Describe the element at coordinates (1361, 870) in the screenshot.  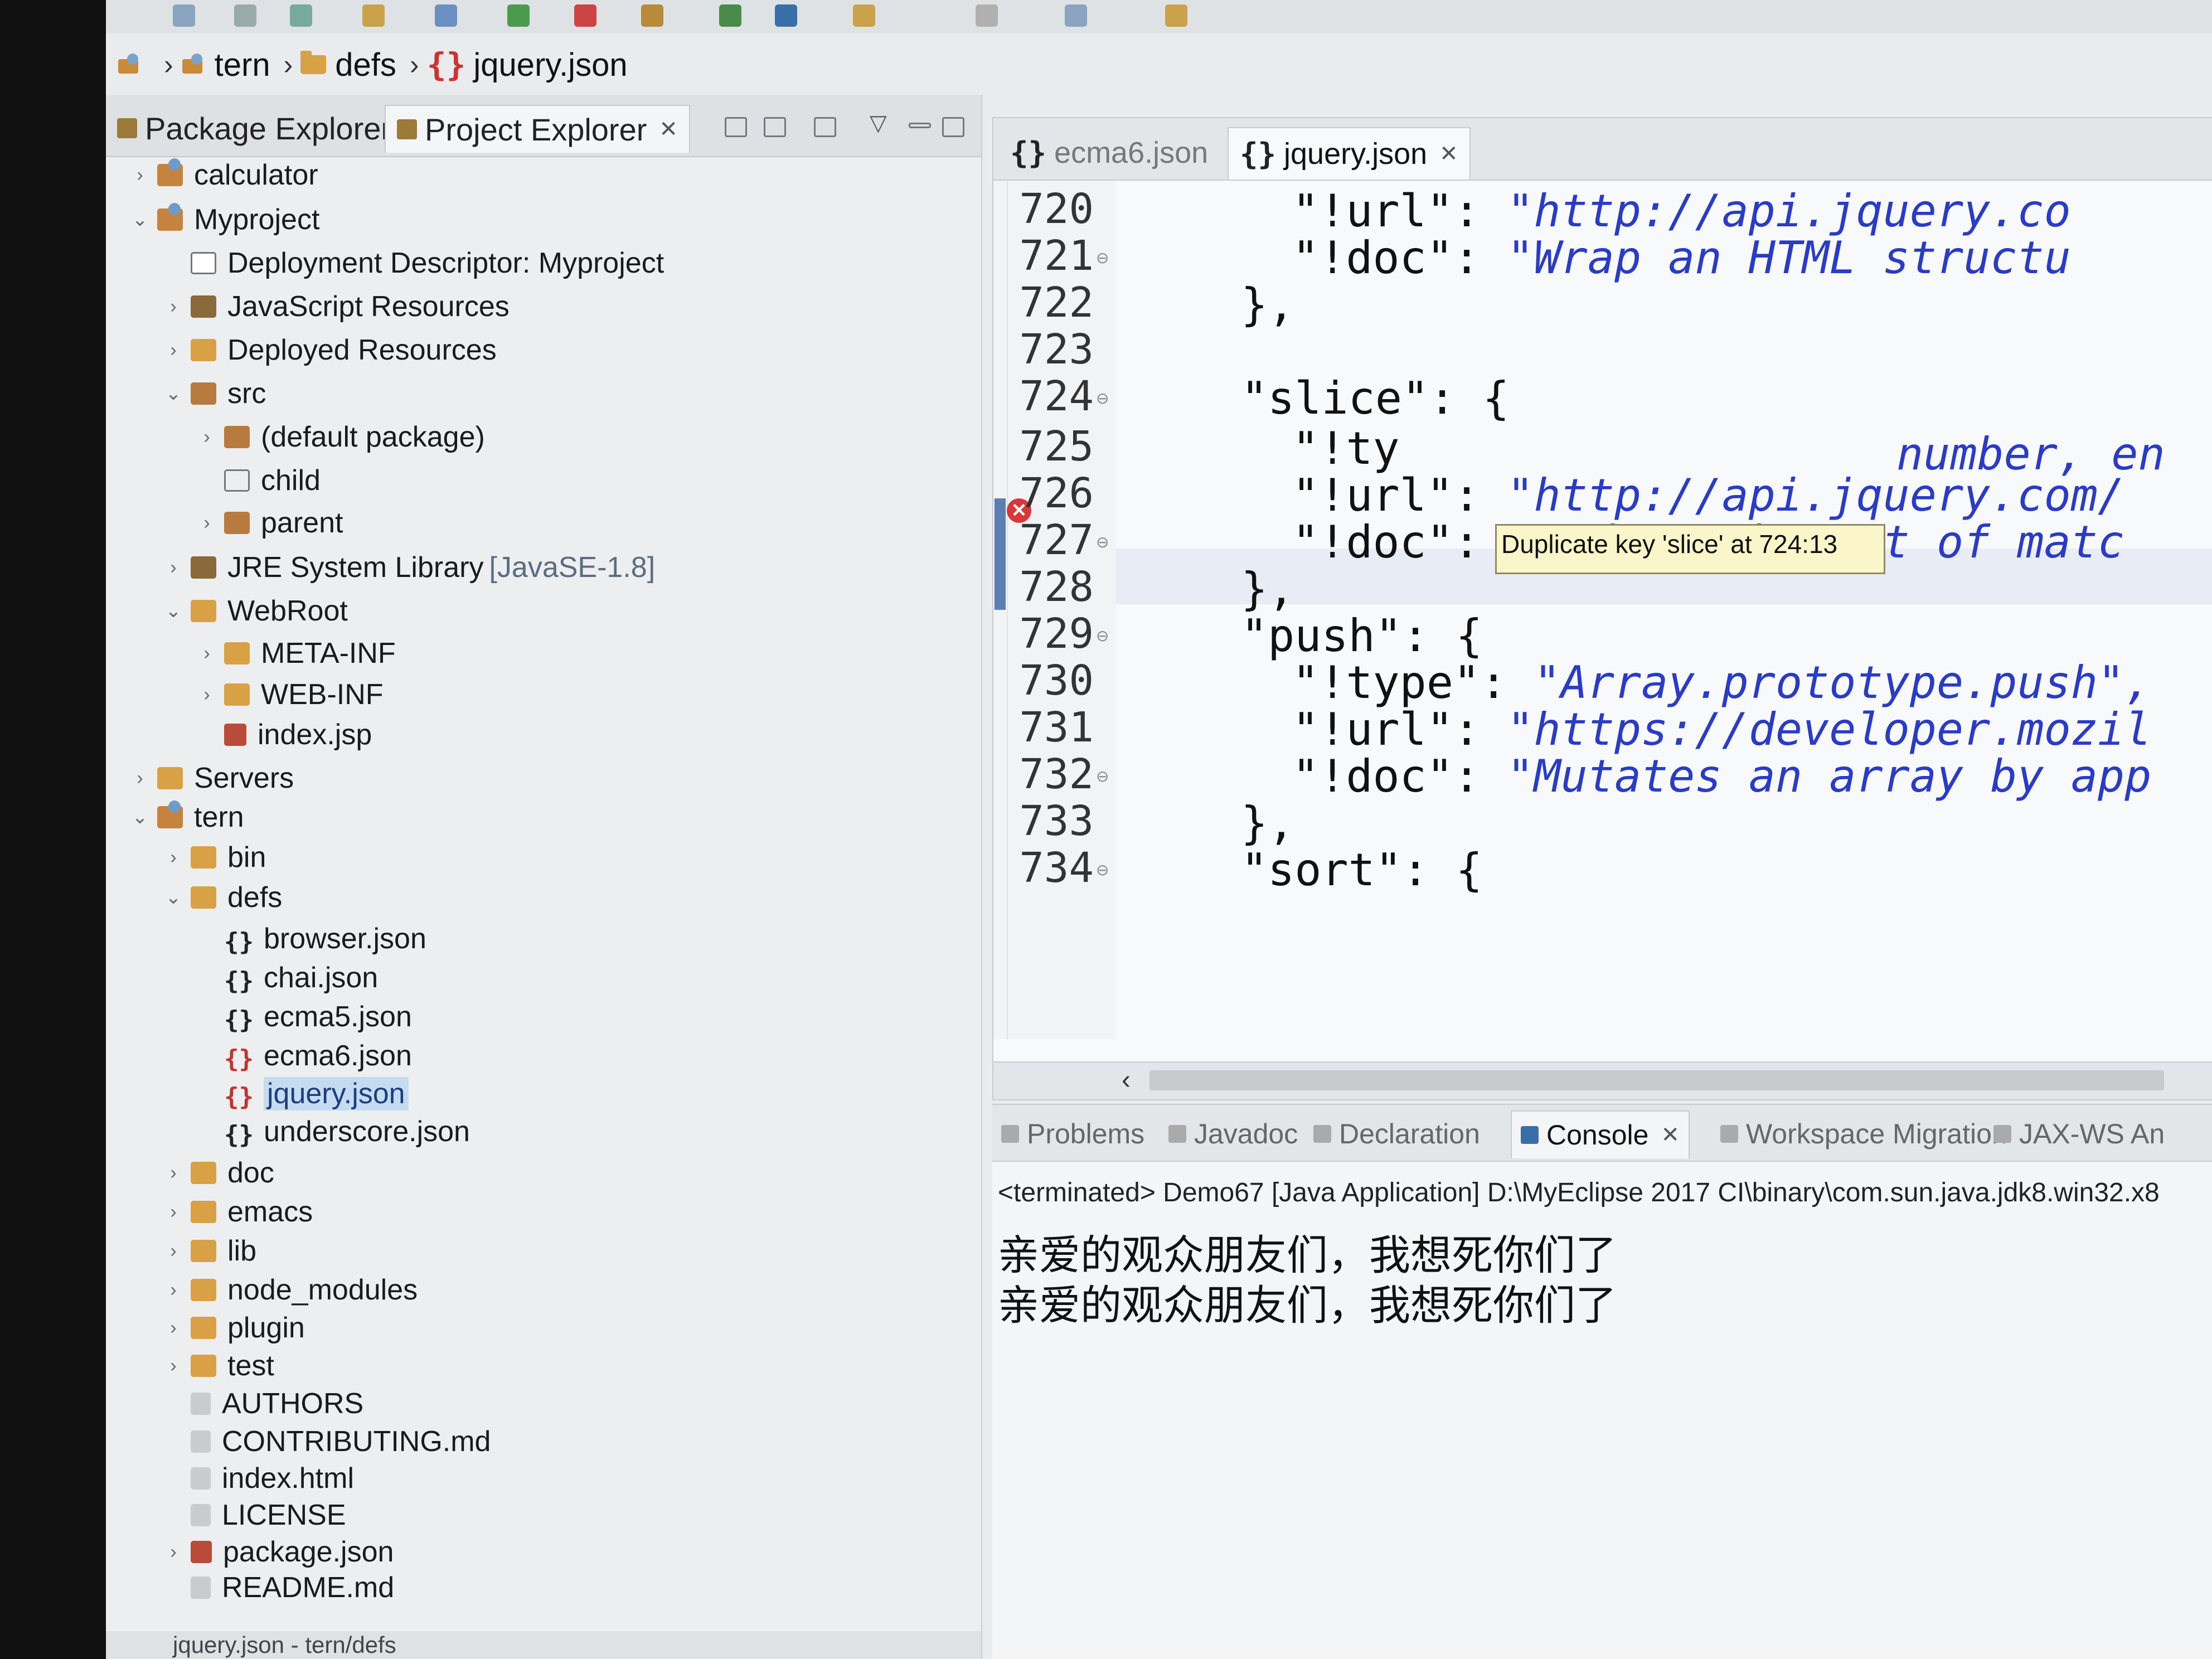
I see `code-line: "sort": {` at that location.